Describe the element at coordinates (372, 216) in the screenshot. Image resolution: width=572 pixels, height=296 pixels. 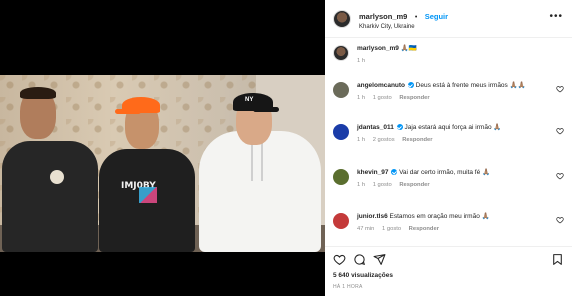
I see `comment-username: junior.tls6` at that location.